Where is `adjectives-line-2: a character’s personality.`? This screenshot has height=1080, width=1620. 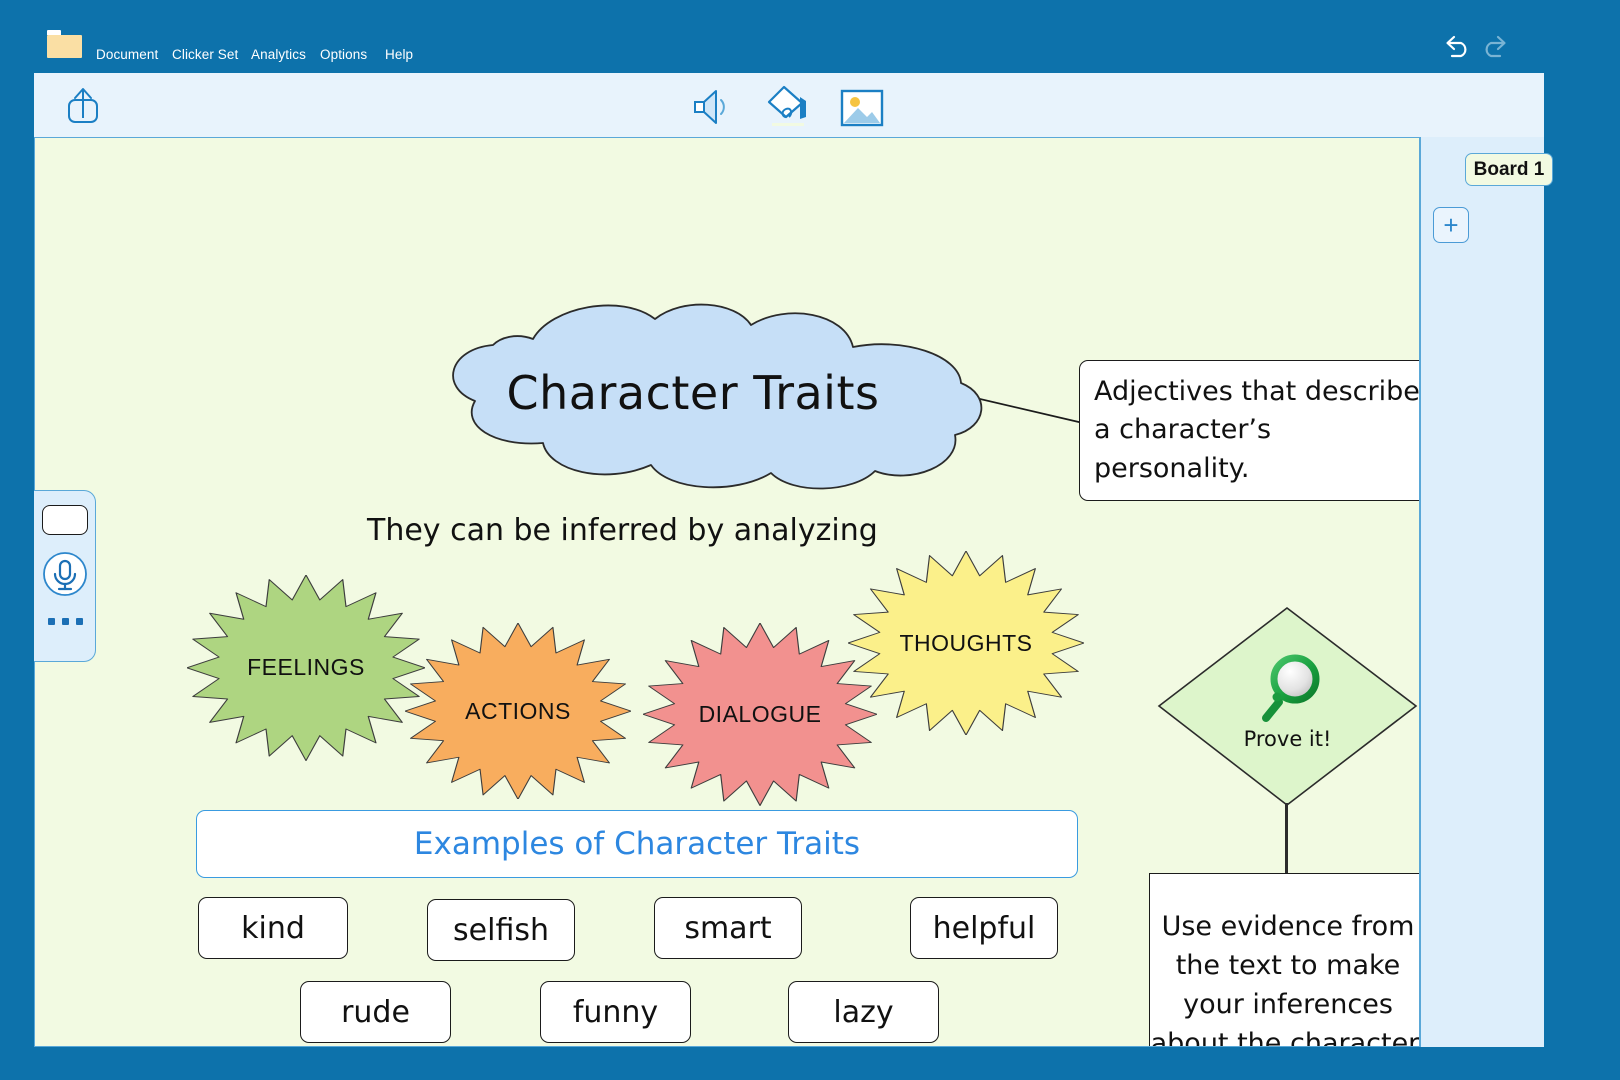
adjectives-line-2: a character’s personality. is located at coordinates (1183, 449).